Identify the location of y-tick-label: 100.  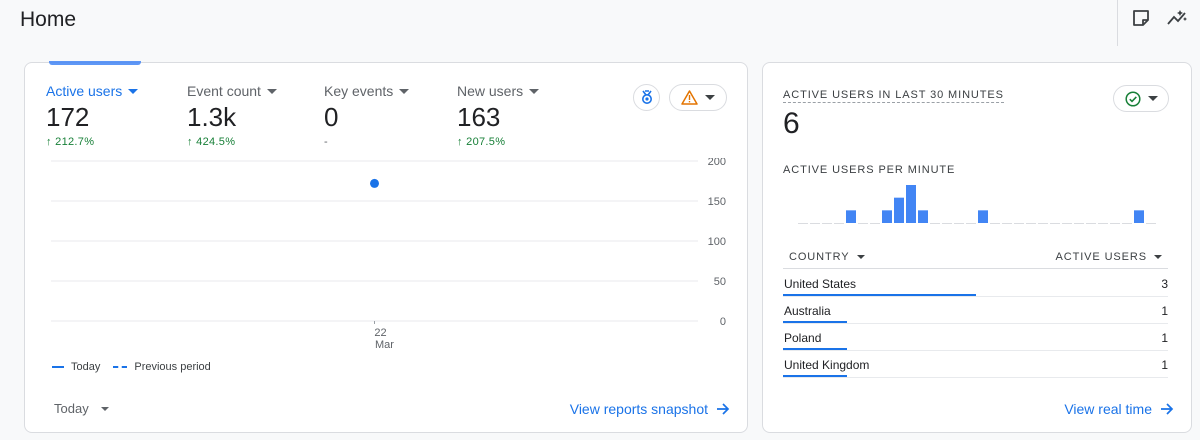
(717, 242).